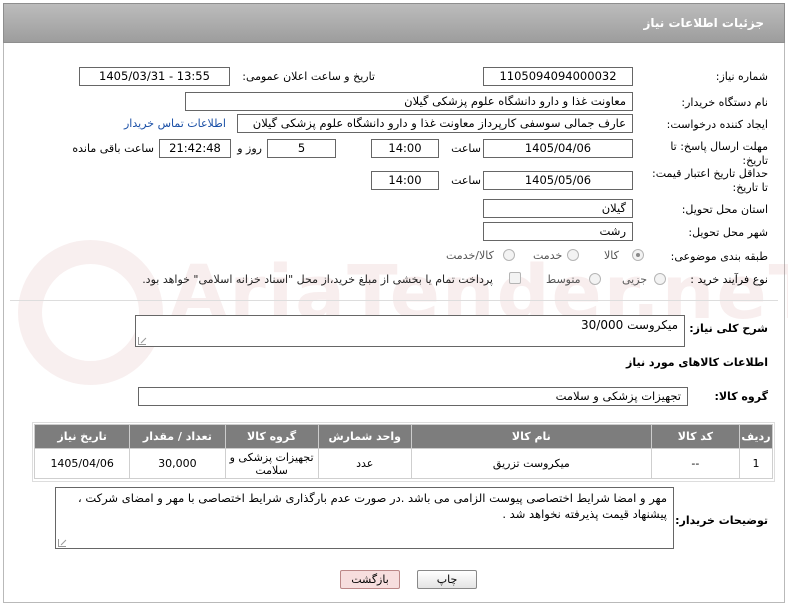  Describe the element at coordinates (573, 255) in the screenshot. I see `category-radio-service` at that location.